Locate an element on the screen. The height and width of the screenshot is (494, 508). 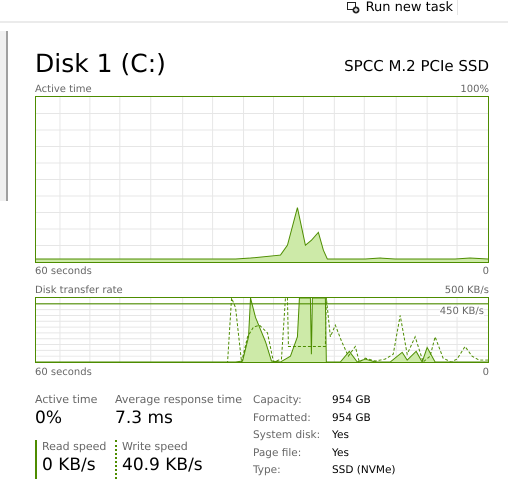
stat-value: 0 KB/s is located at coordinates (69, 465).